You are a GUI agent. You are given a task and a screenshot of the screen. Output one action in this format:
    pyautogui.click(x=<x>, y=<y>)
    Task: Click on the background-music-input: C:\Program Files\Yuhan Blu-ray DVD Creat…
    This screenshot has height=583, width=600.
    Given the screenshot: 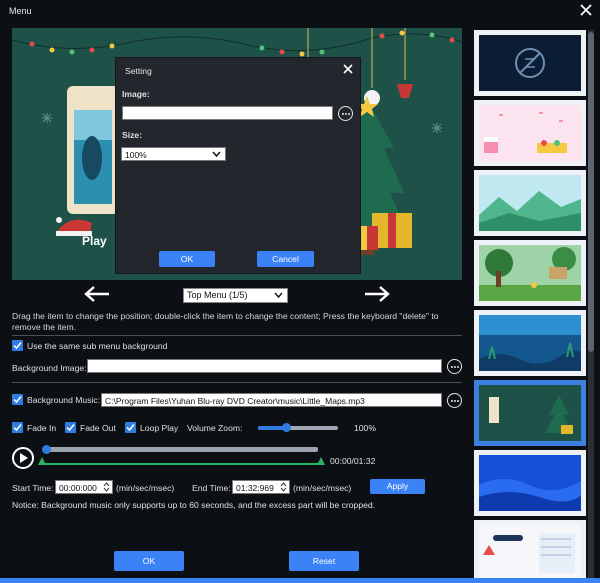 What is the action you would take?
    pyautogui.click(x=271, y=400)
    